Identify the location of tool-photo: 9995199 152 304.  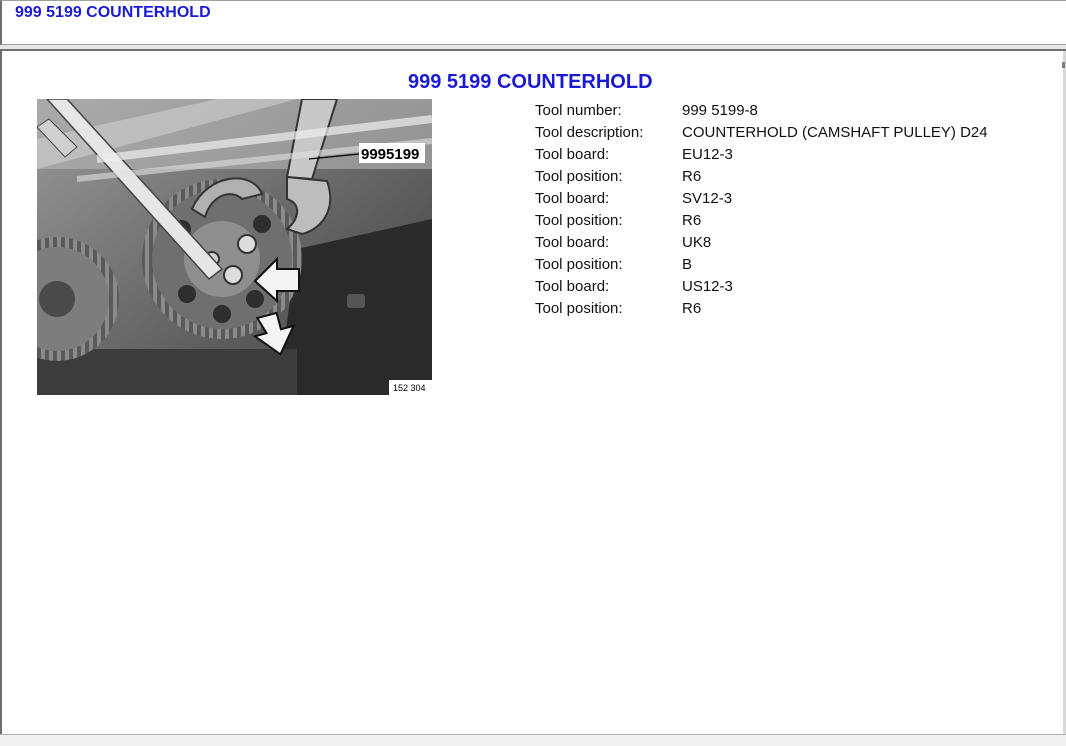
(234, 247).